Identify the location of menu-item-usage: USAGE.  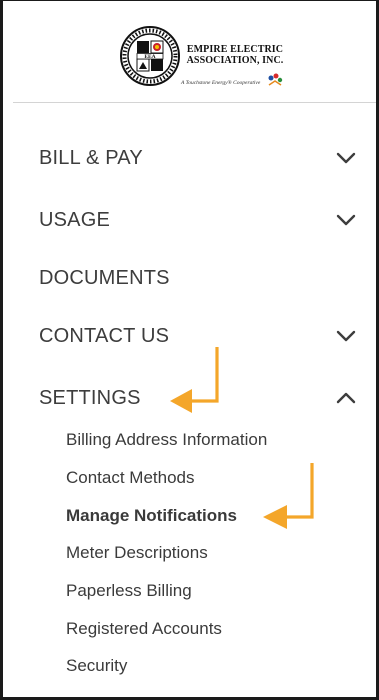
(189, 220).